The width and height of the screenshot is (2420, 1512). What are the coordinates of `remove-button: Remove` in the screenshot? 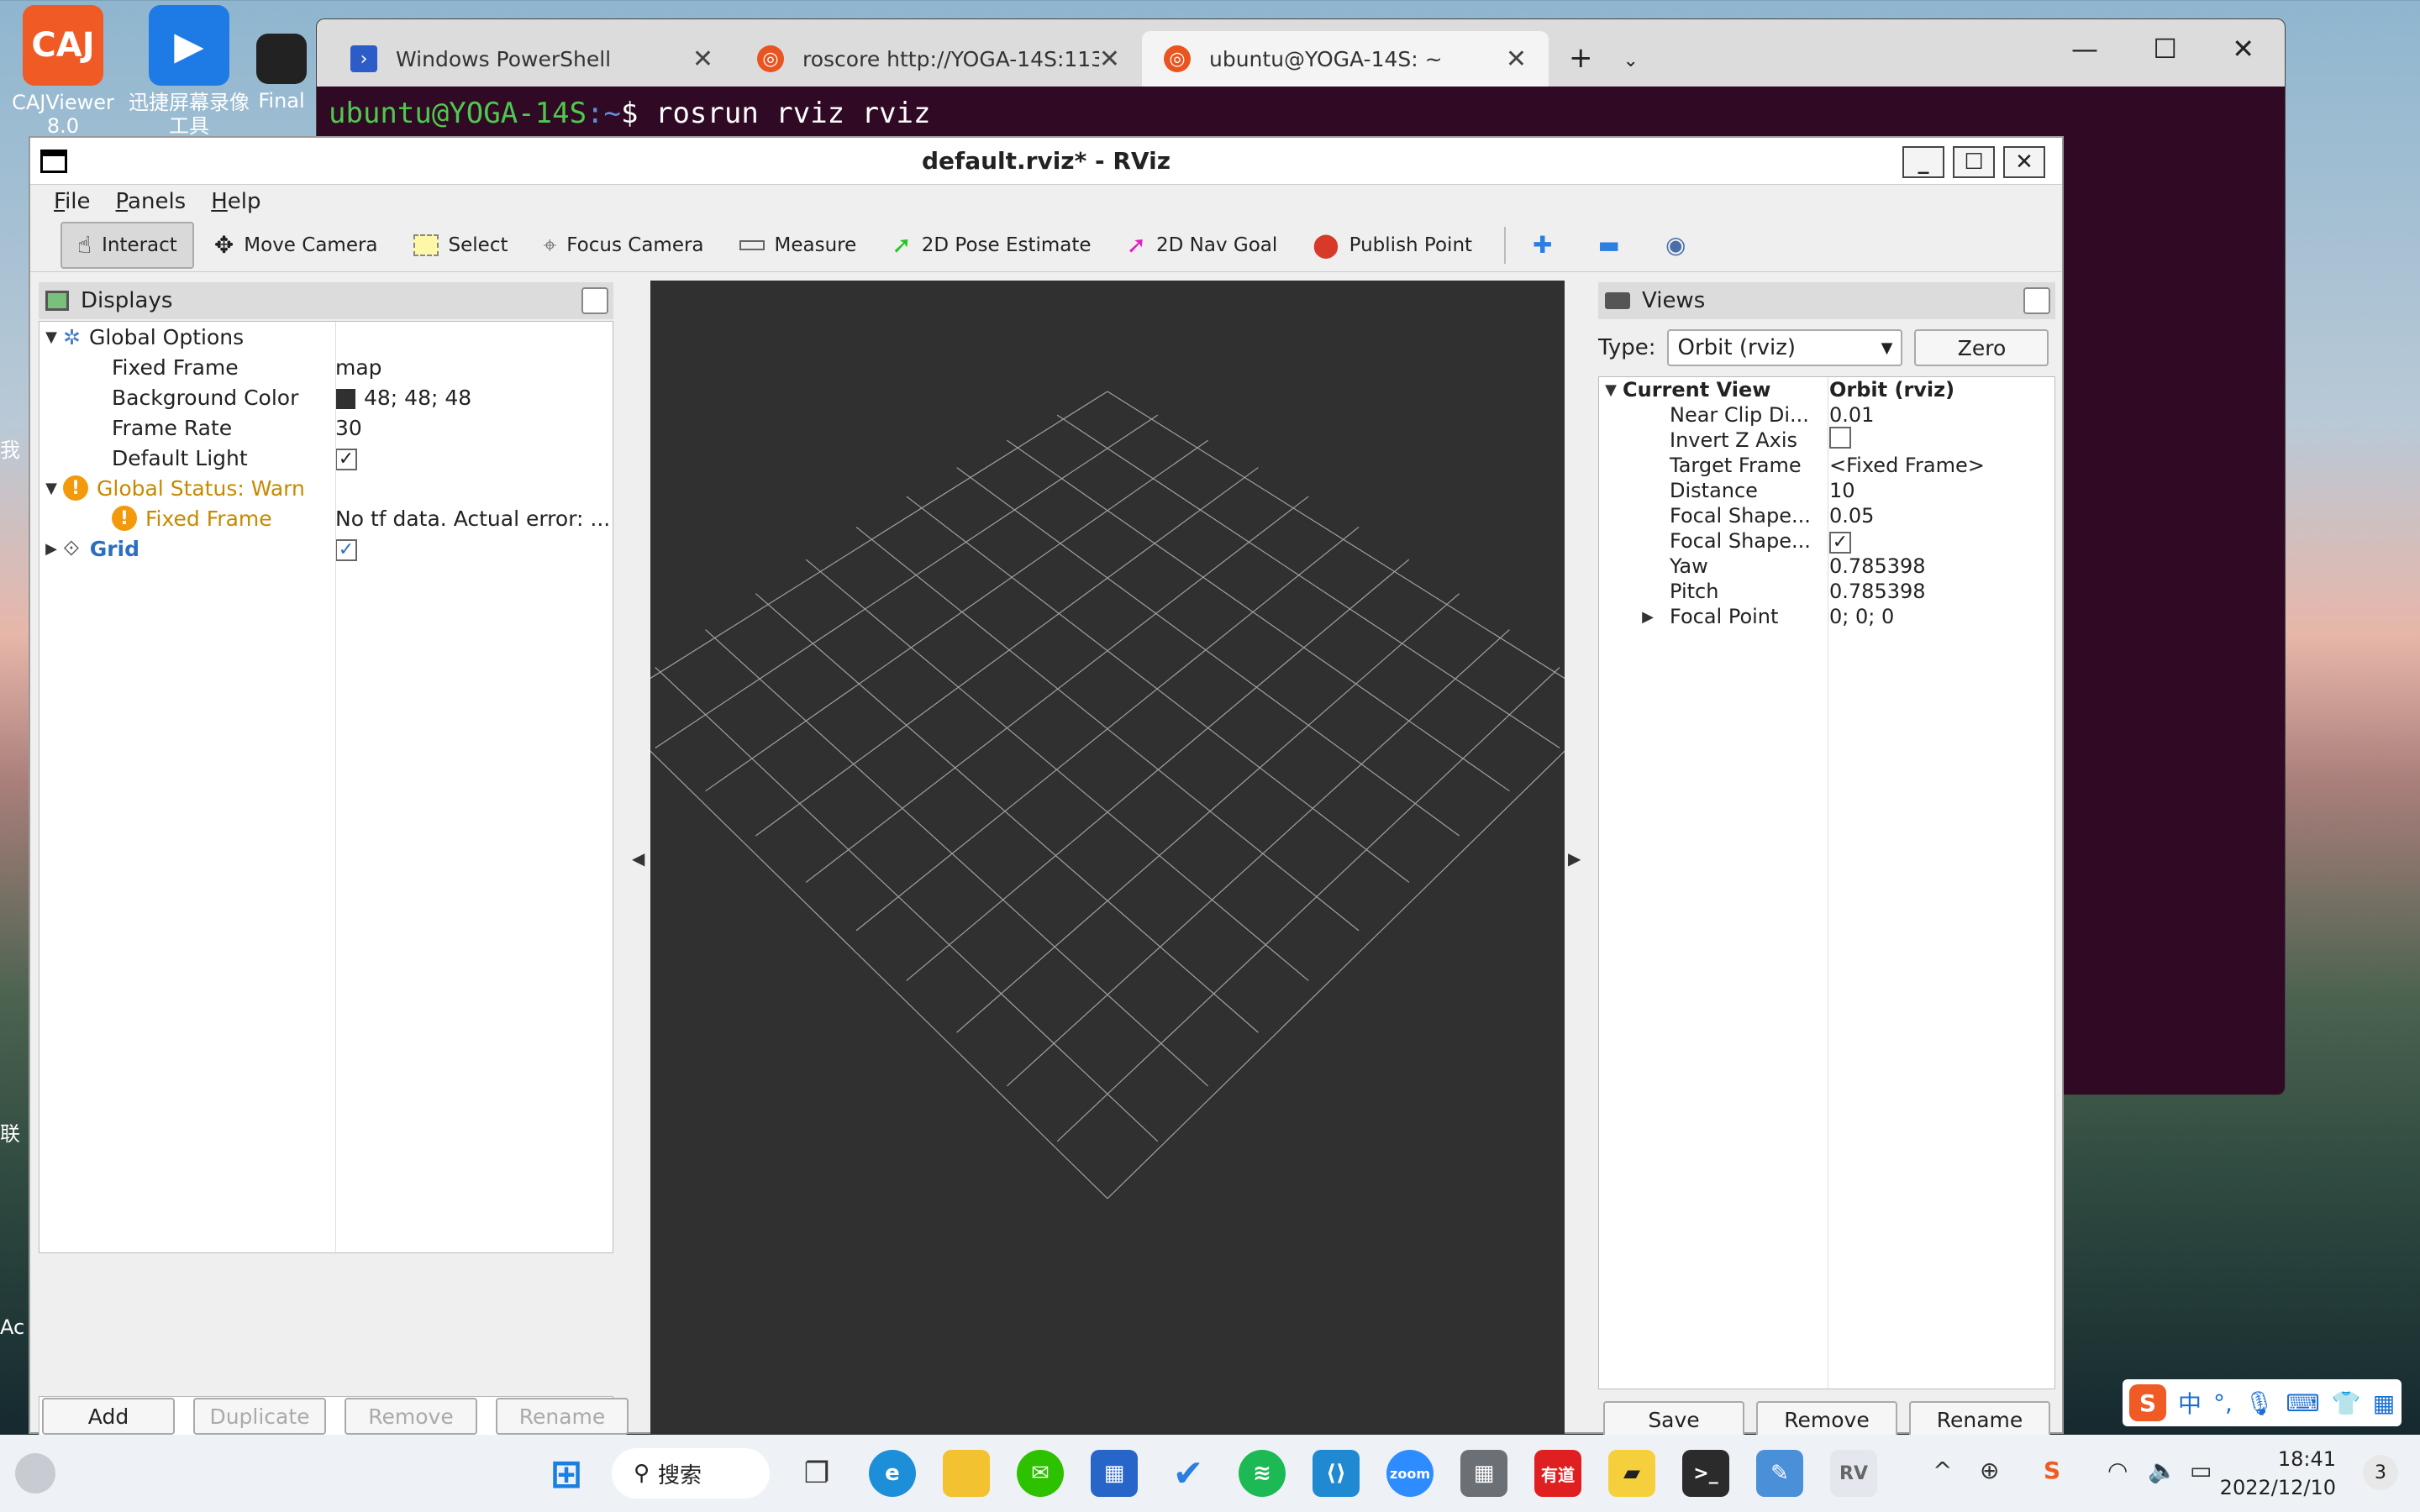 It's located at (411, 1416).